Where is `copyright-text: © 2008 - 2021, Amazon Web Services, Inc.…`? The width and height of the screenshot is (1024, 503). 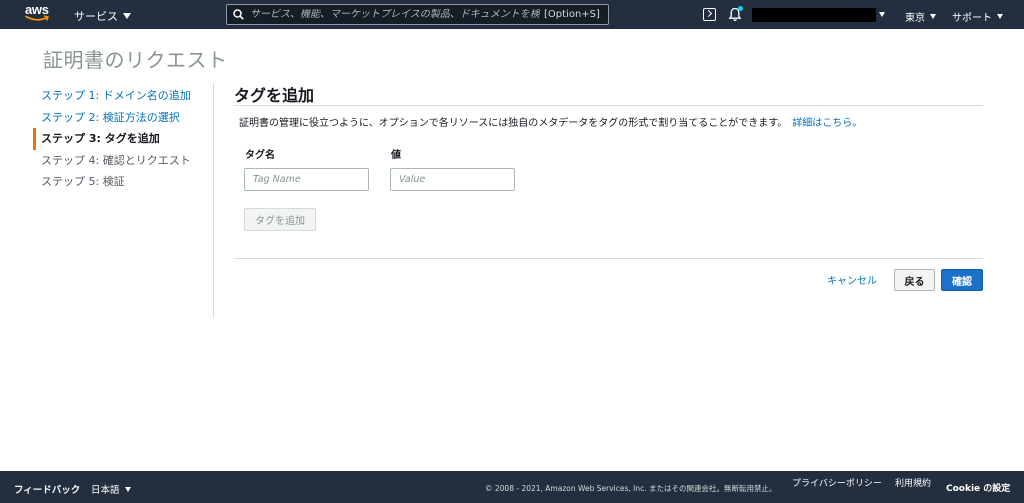 copyright-text: © 2008 - 2021, Amazon Web Services, Inc.… is located at coordinates (631, 488).